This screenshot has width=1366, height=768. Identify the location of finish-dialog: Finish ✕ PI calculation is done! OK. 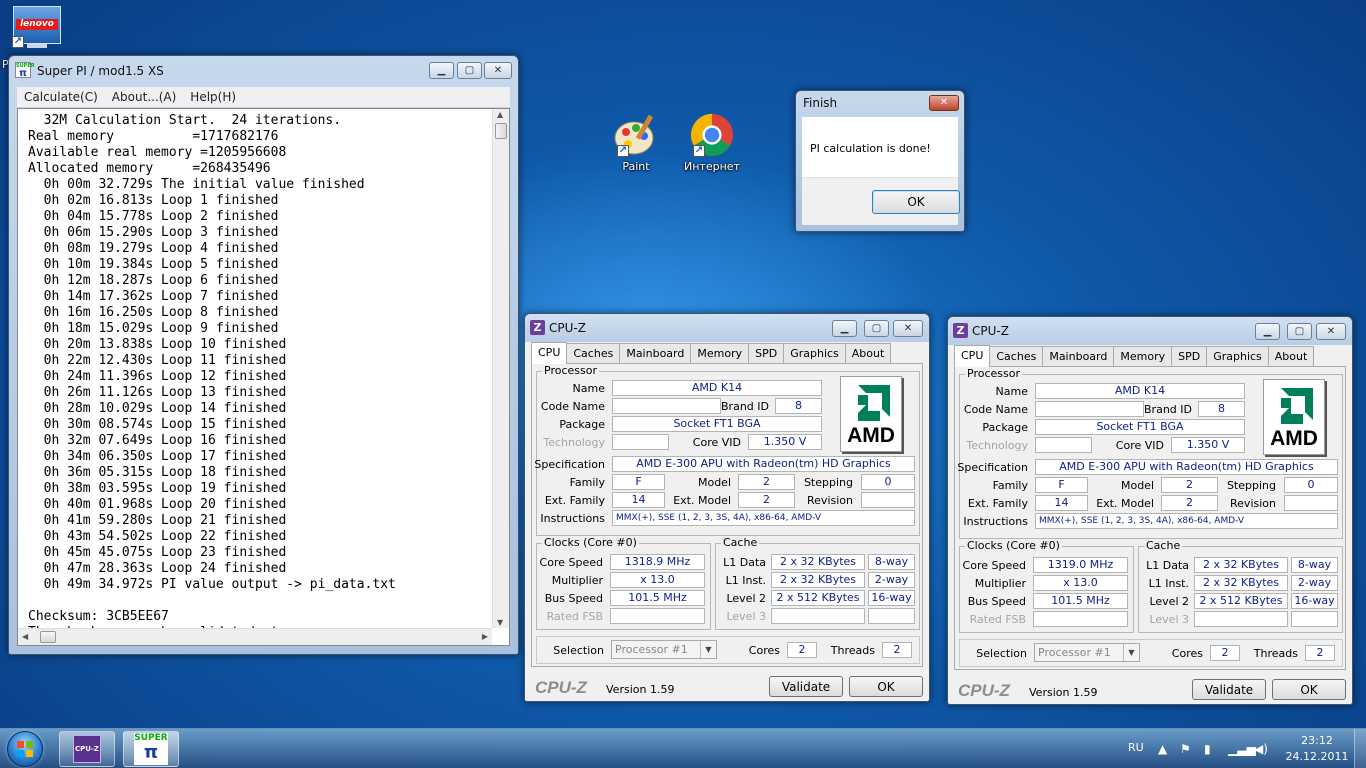
(880, 161).